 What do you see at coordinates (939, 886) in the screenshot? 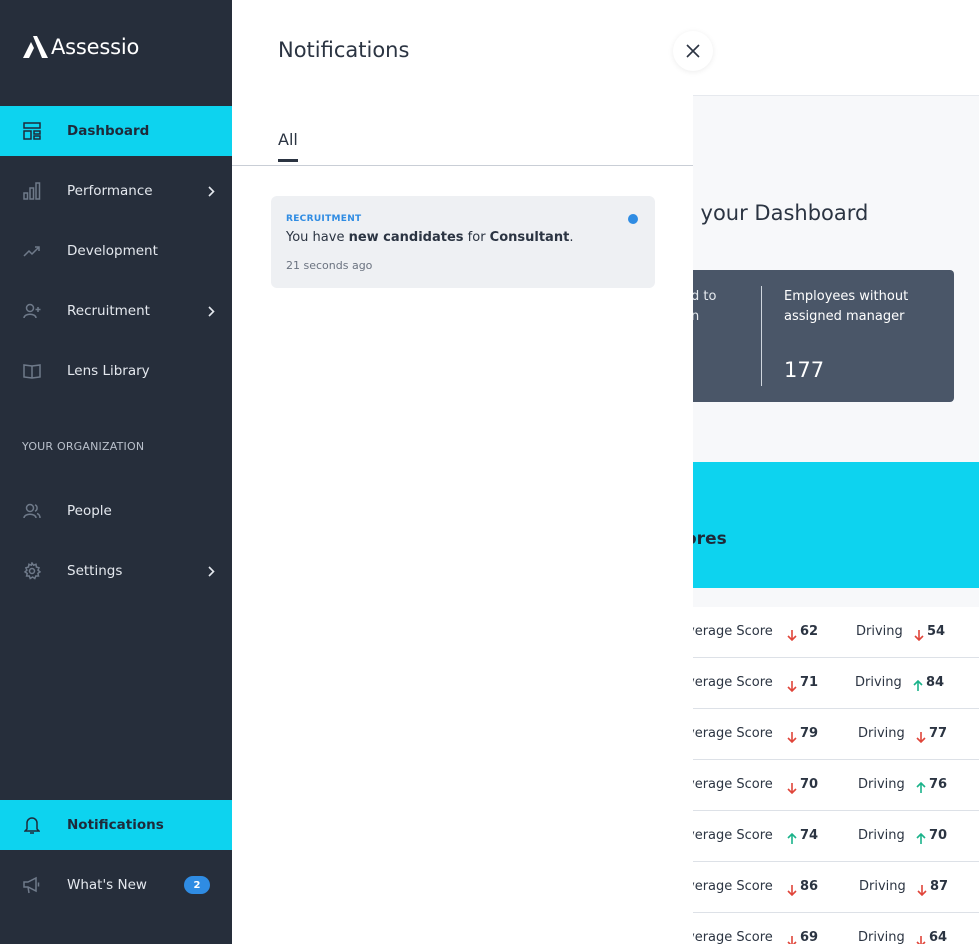
I see `driving-value: 87` at bounding box center [939, 886].